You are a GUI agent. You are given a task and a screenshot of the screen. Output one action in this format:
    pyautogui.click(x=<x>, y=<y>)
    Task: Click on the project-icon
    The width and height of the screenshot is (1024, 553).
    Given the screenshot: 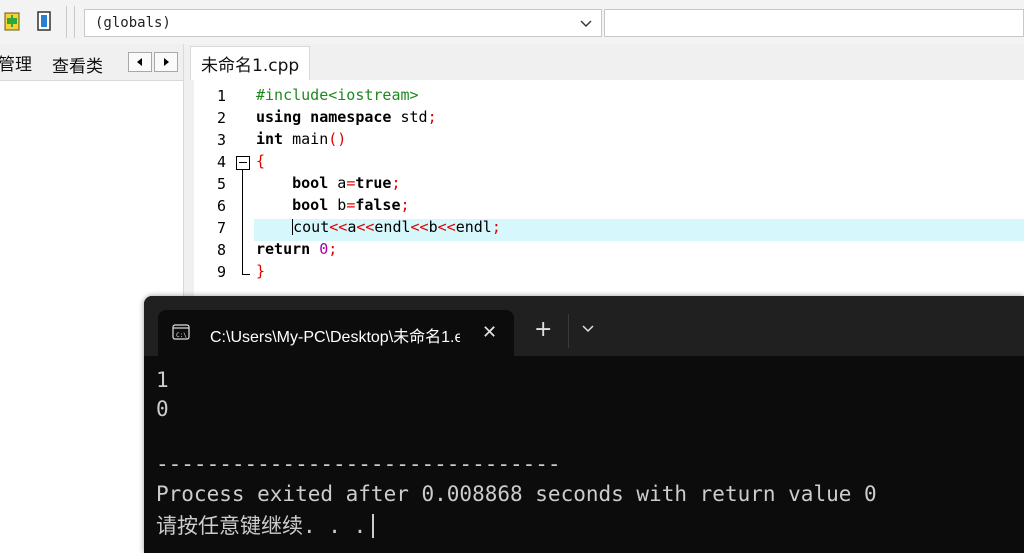 What is the action you would take?
    pyautogui.click(x=44, y=21)
    